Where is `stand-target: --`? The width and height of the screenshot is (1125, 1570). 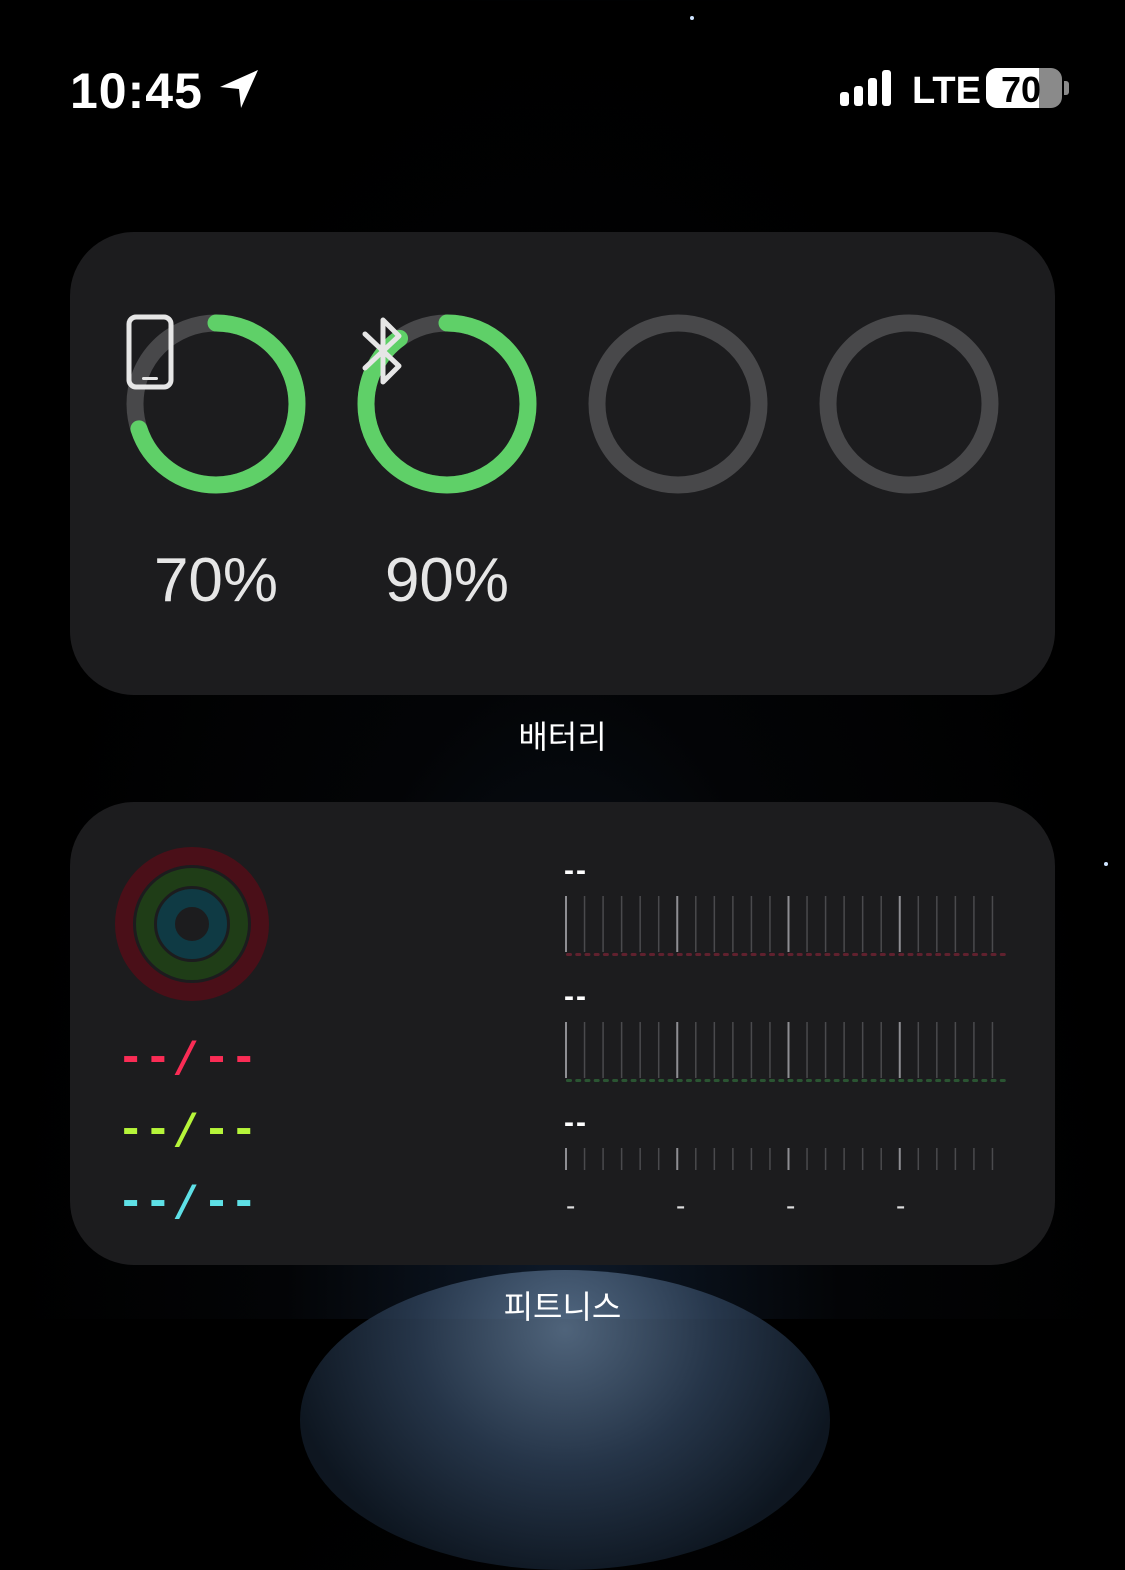
stand-target: -- is located at coordinates (231, 1200).